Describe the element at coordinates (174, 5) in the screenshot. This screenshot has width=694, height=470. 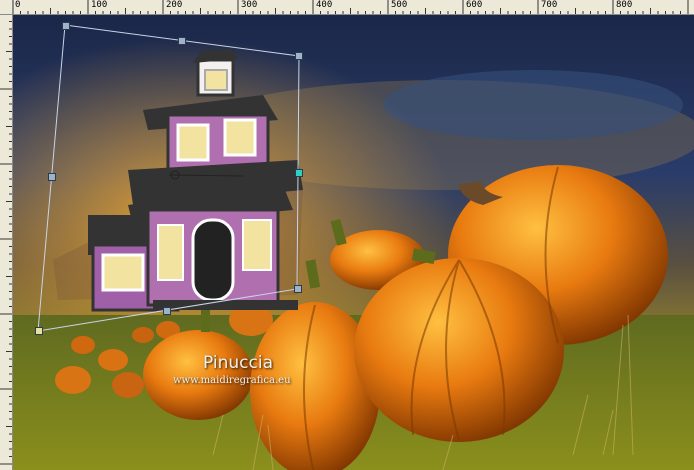
I see `ruler-label-200: 200` at that location.